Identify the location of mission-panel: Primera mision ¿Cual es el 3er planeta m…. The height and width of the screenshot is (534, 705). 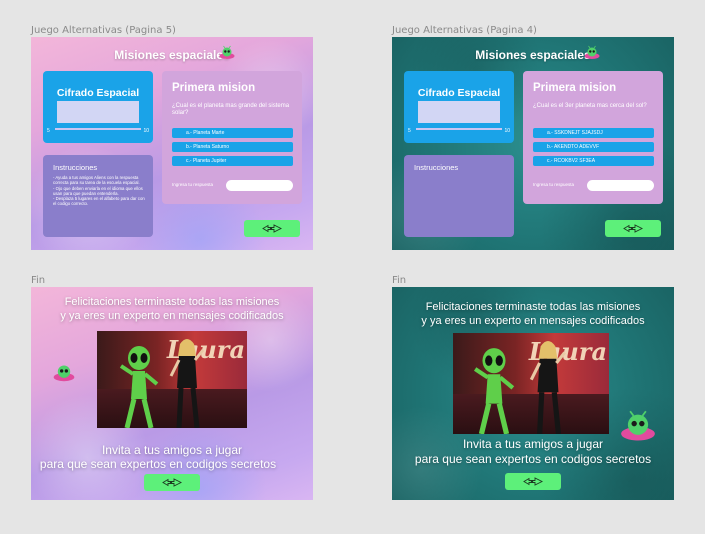
(593, 137).